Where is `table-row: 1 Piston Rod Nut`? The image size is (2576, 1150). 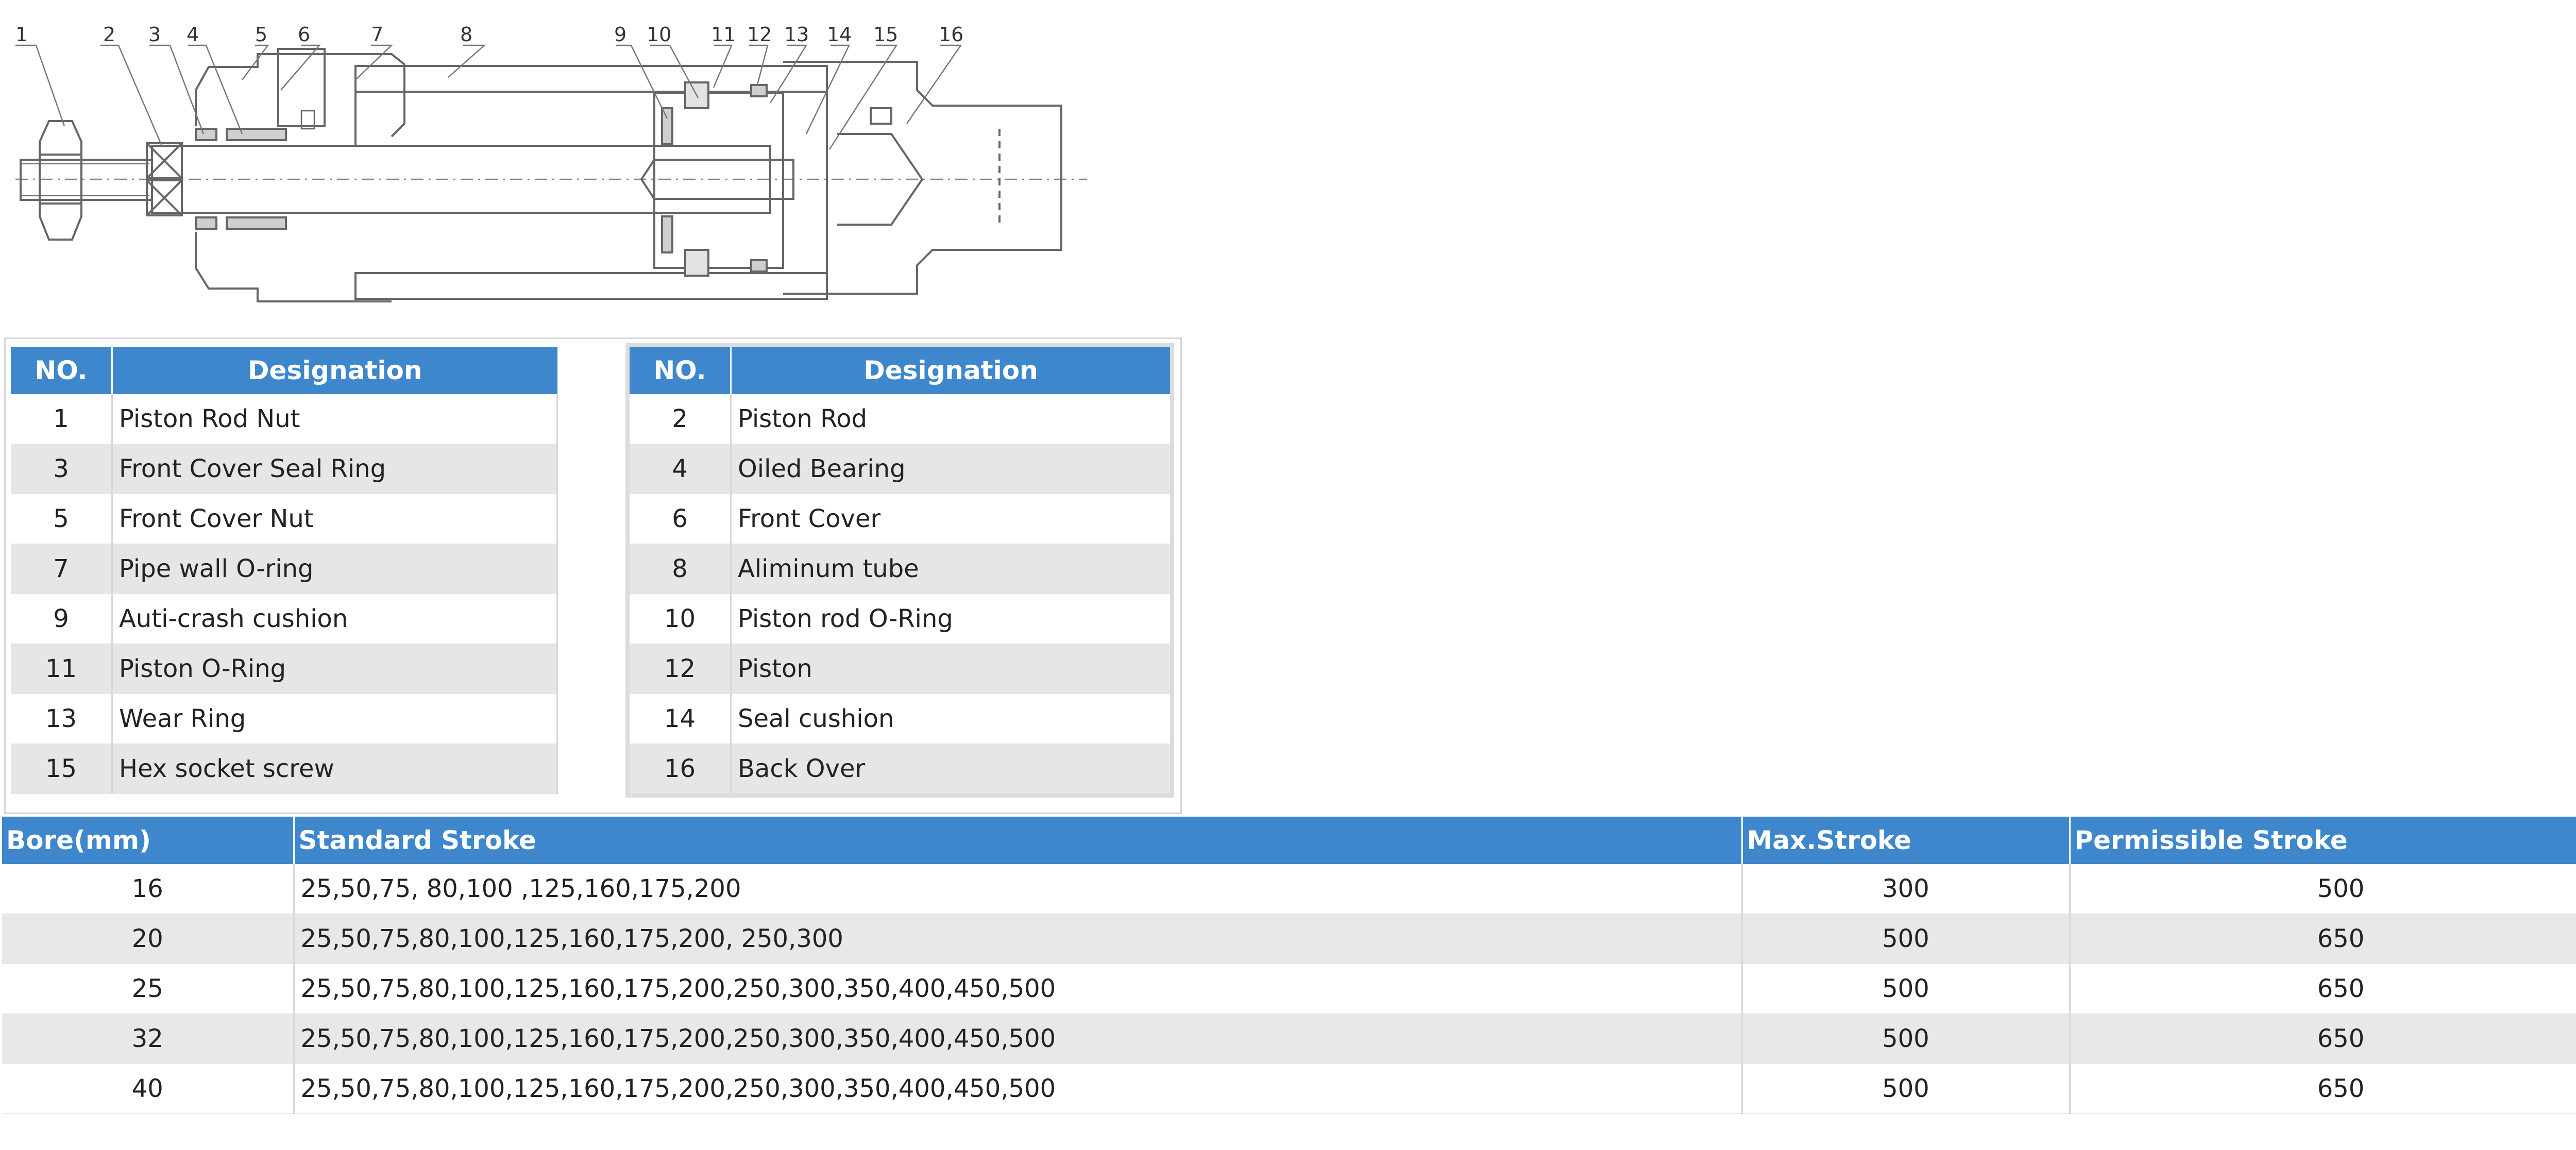
table-row: 1 Piston Rod Nut is located at coordinates (284, 419).